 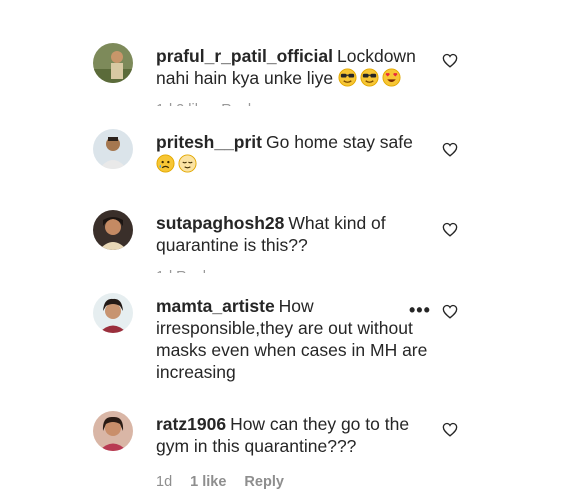 What do you see at coordinates (191, 424) in the screenshot?
I see `username: ratz1906` at bounding box center [191, 424].